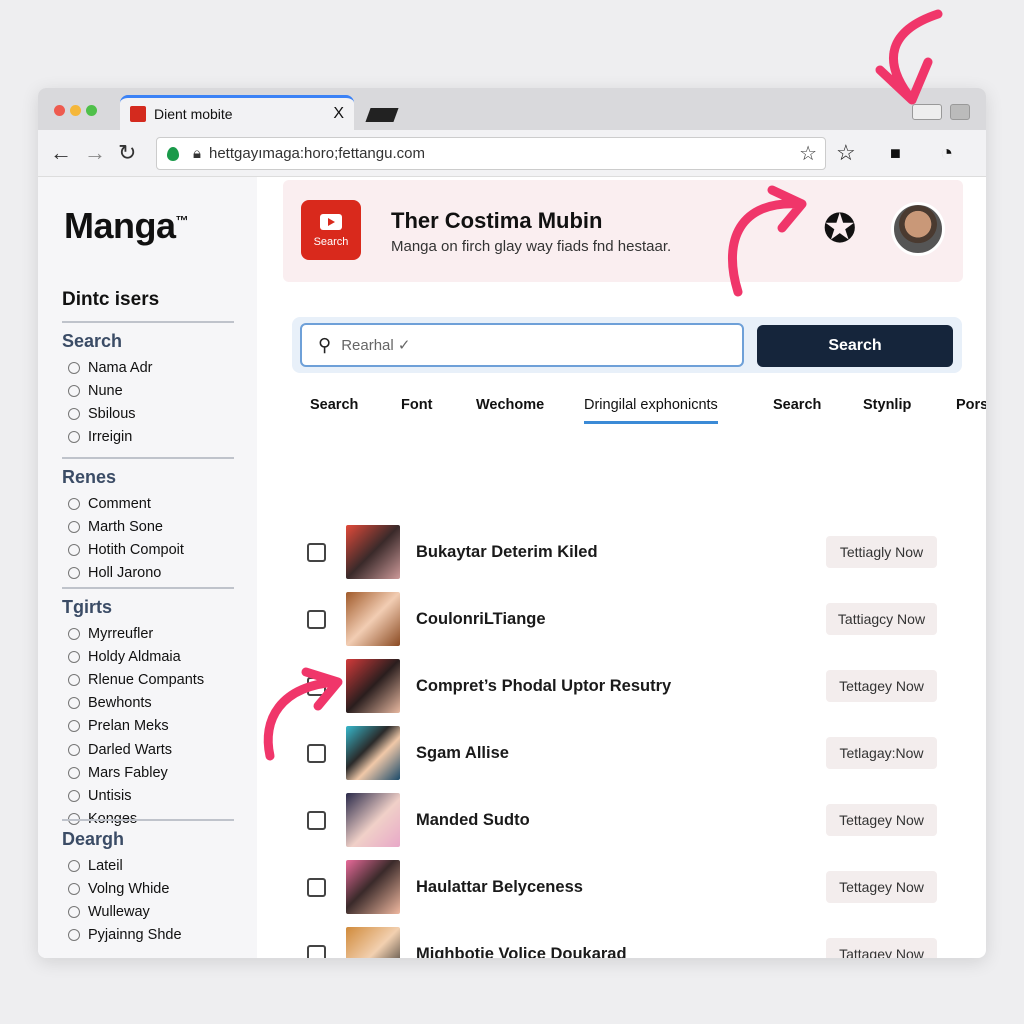 The image size is (1024, 1024). I want to click on sidebar-radio-item: Bewhonts, so click(148, 703).